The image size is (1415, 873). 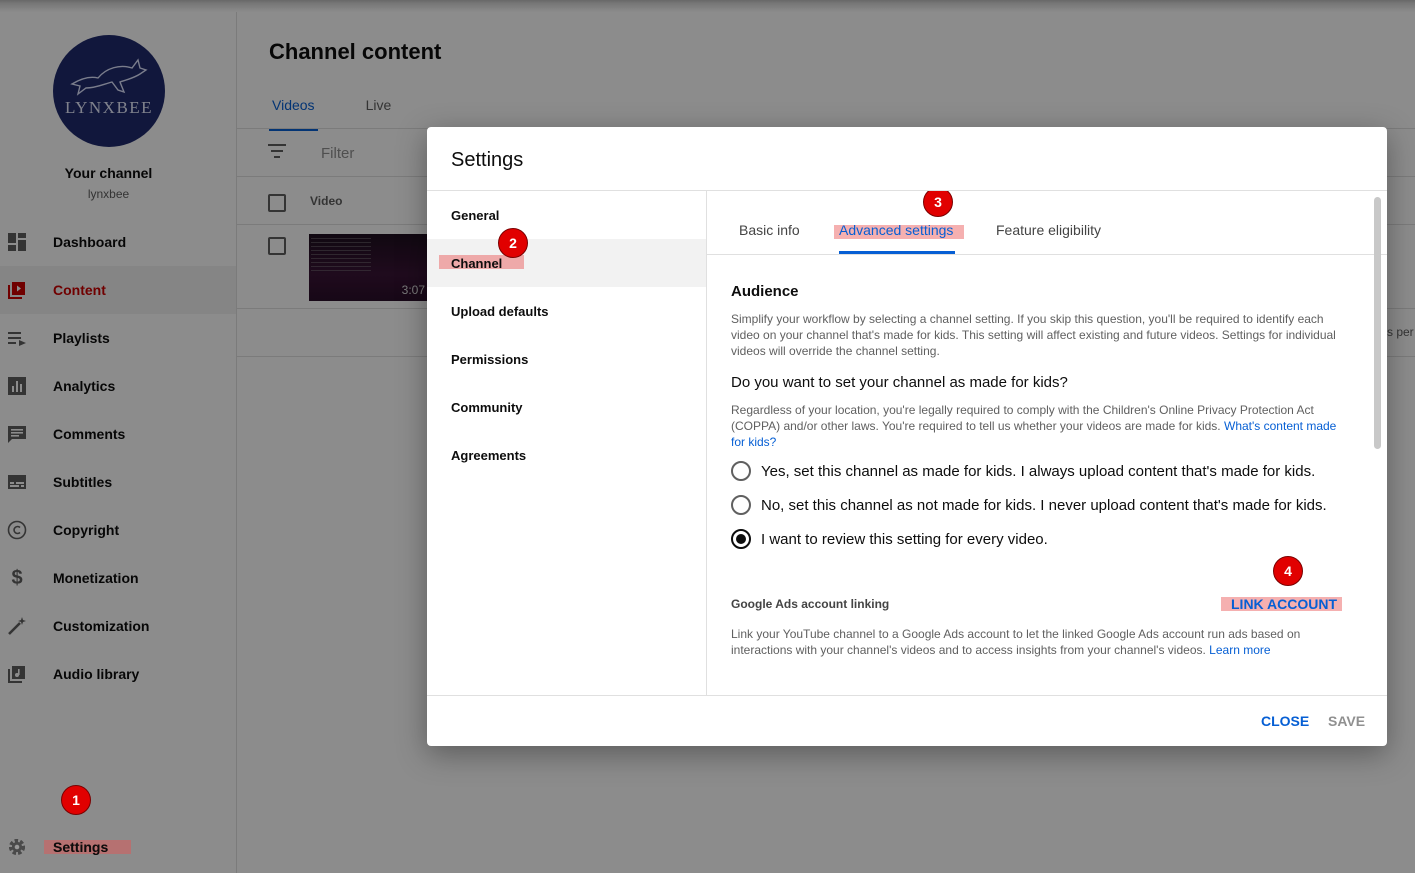 What do you see at coordinates (487, 407) in the screenshot?
I see `dialog-nav-label: Community` at bounding box center [487, 407].